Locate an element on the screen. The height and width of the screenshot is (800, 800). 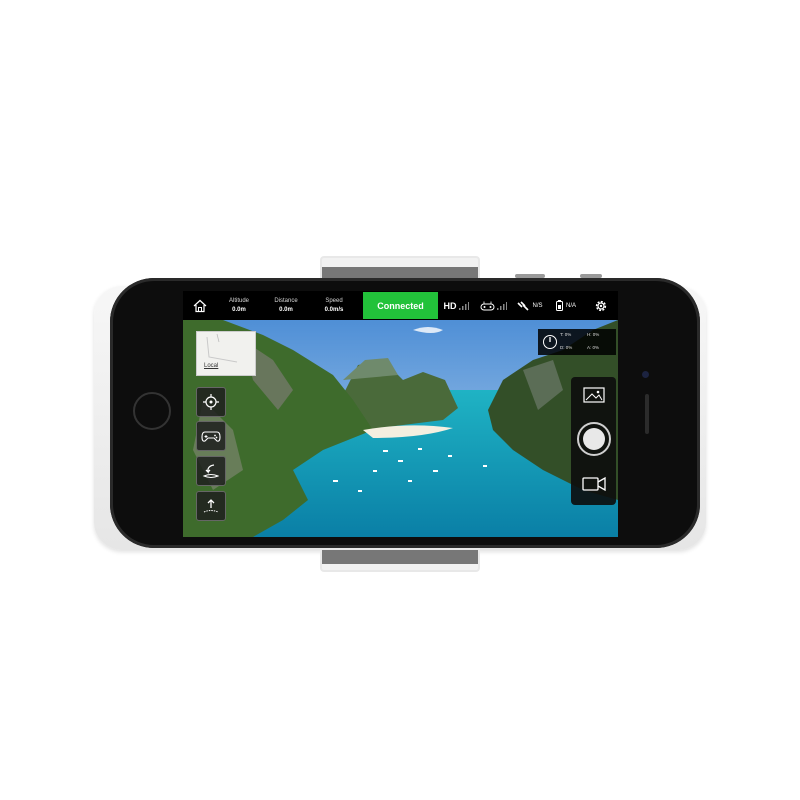
connection-status-badge: Connected is located at coordinates (400, 305).